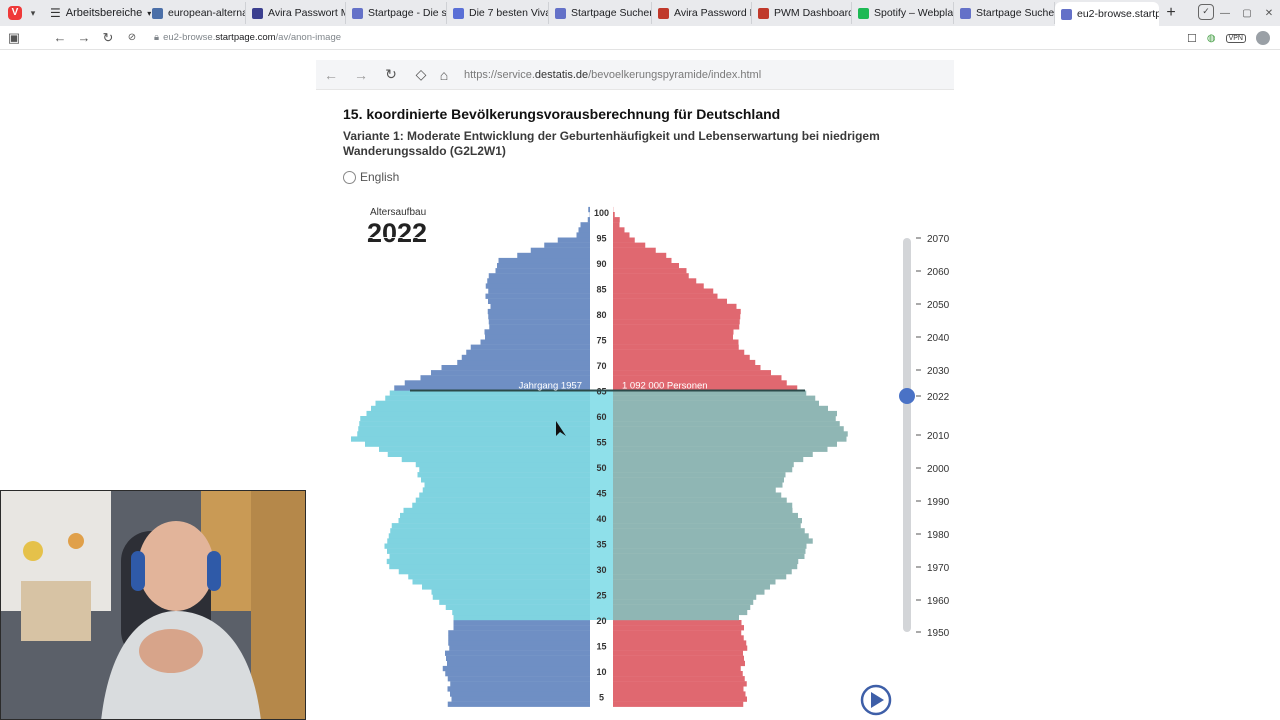 This screenshot has height=720, width=1280. What do you see at coordinates (601, 596) in the screenshot?
I see `age-tick-label: 25` at bounding box center [601, 596].